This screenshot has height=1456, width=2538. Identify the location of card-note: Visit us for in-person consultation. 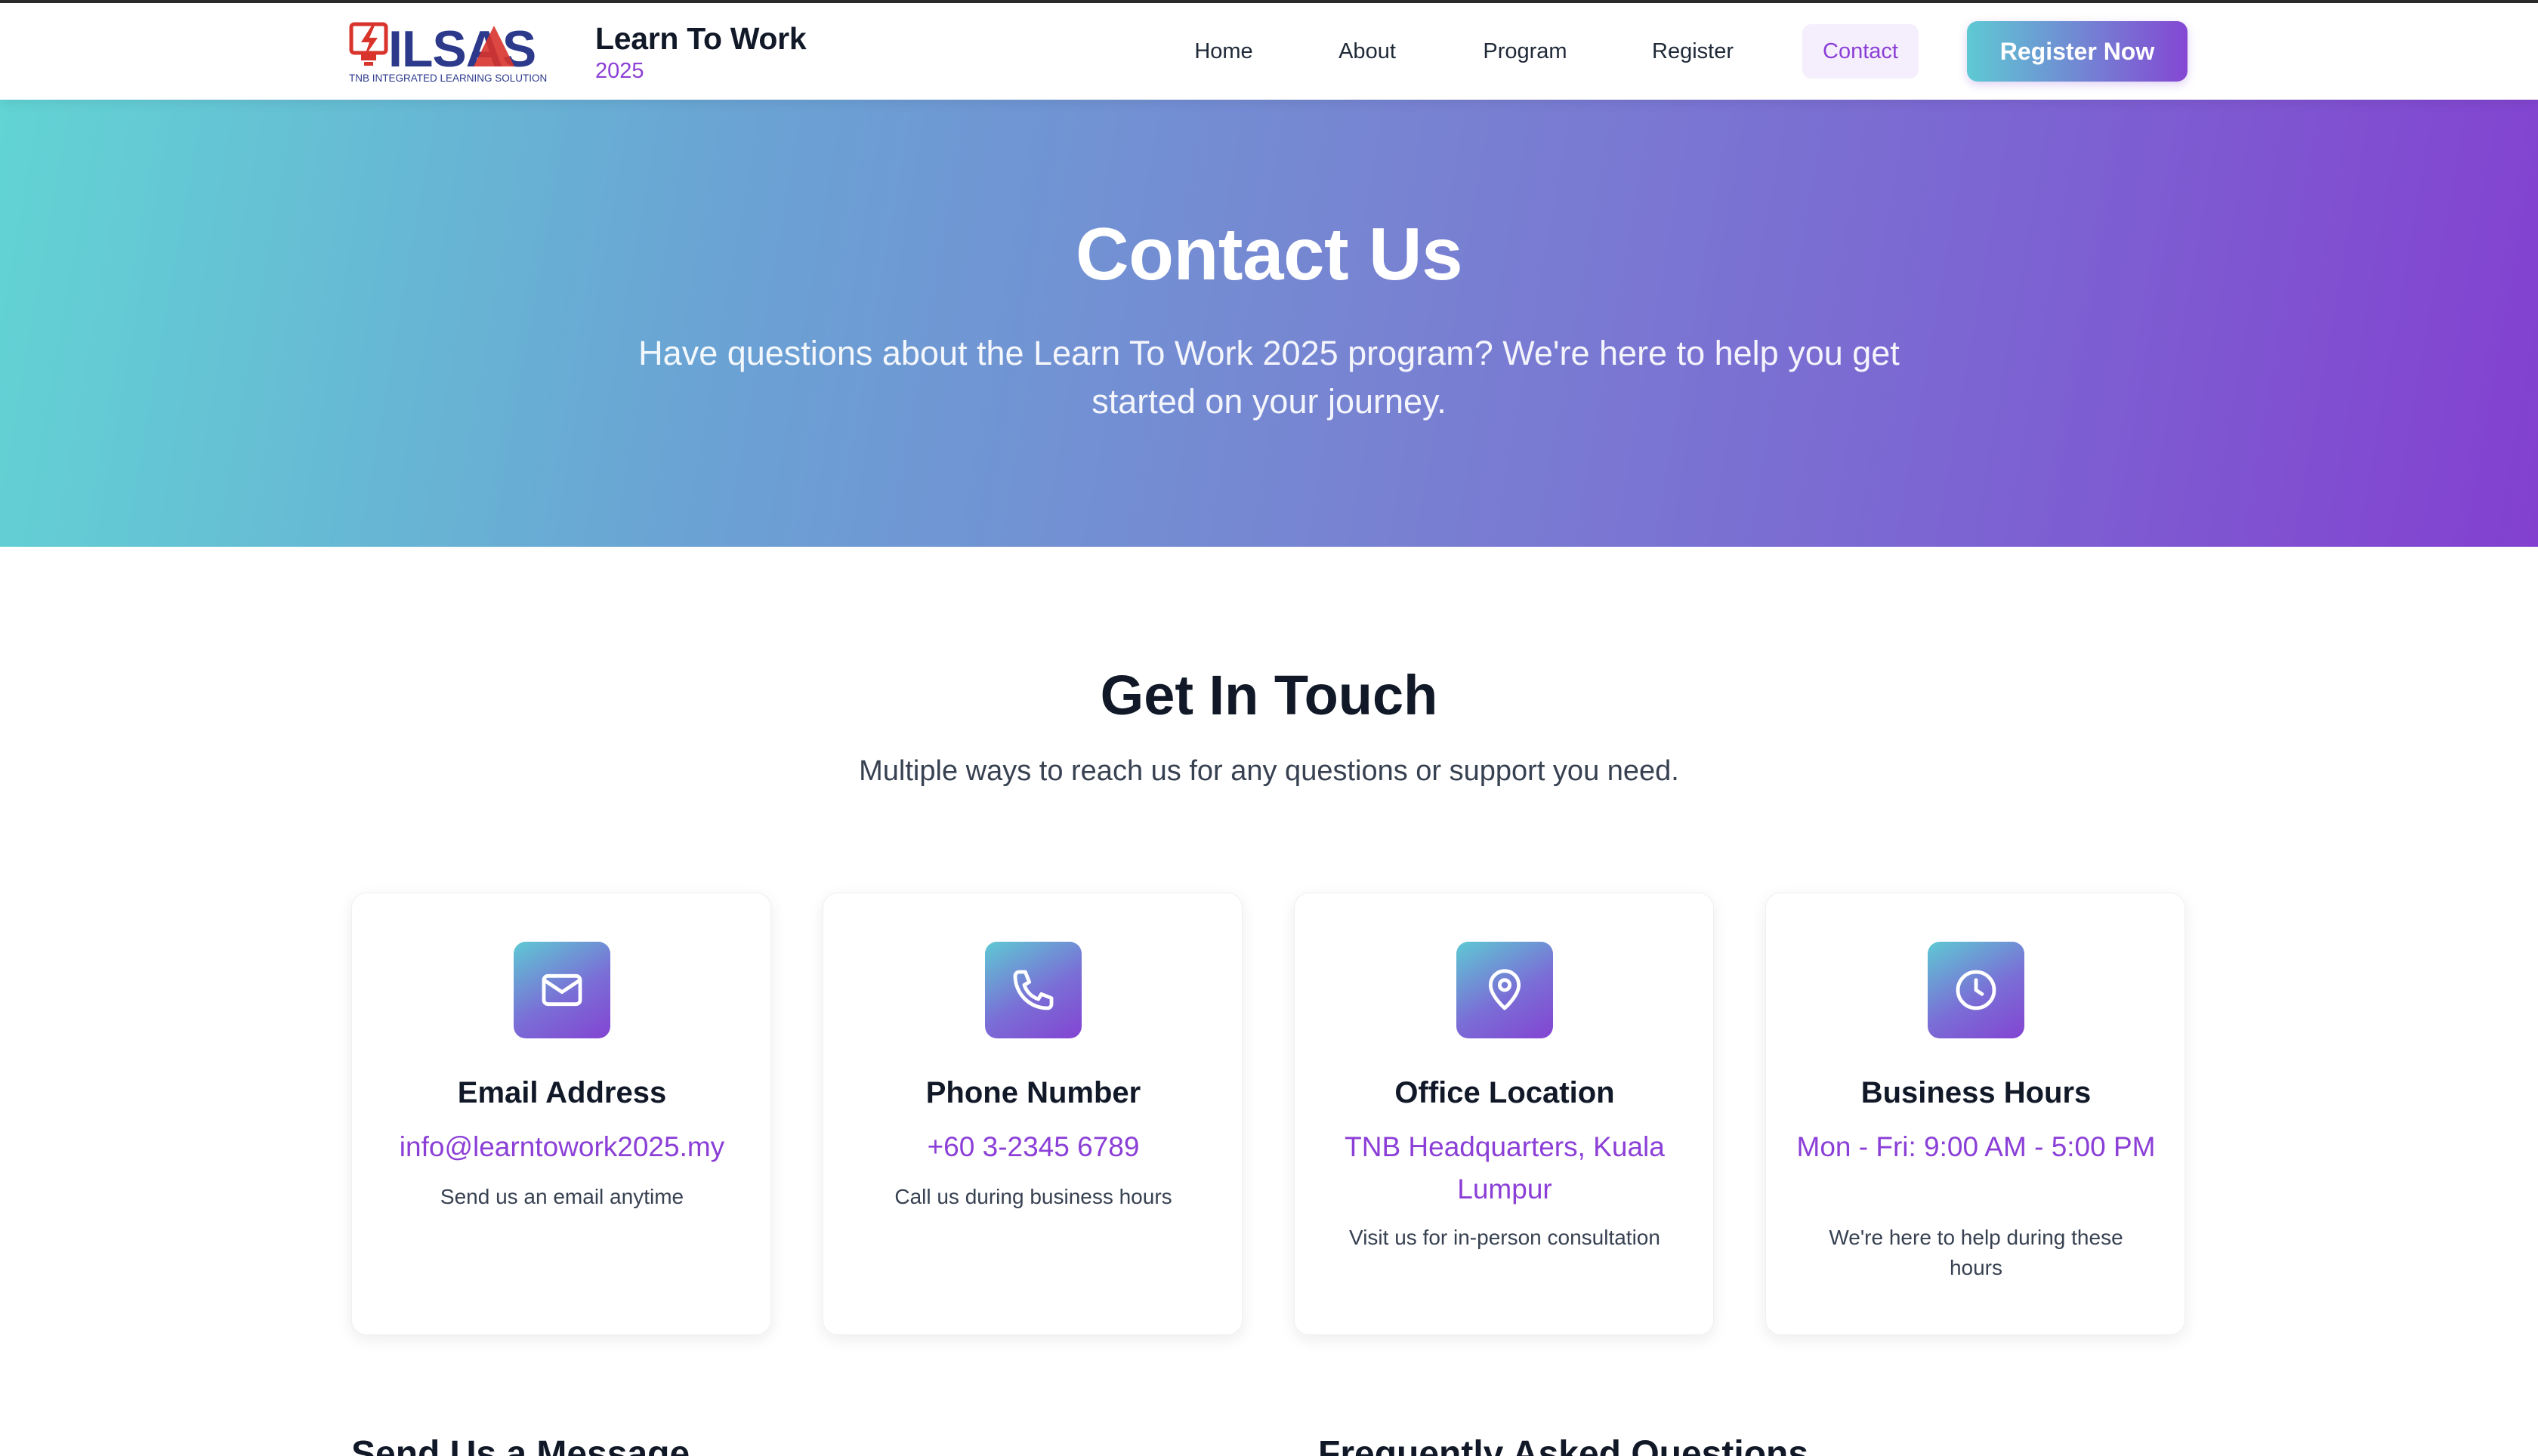
(1504, 1237).